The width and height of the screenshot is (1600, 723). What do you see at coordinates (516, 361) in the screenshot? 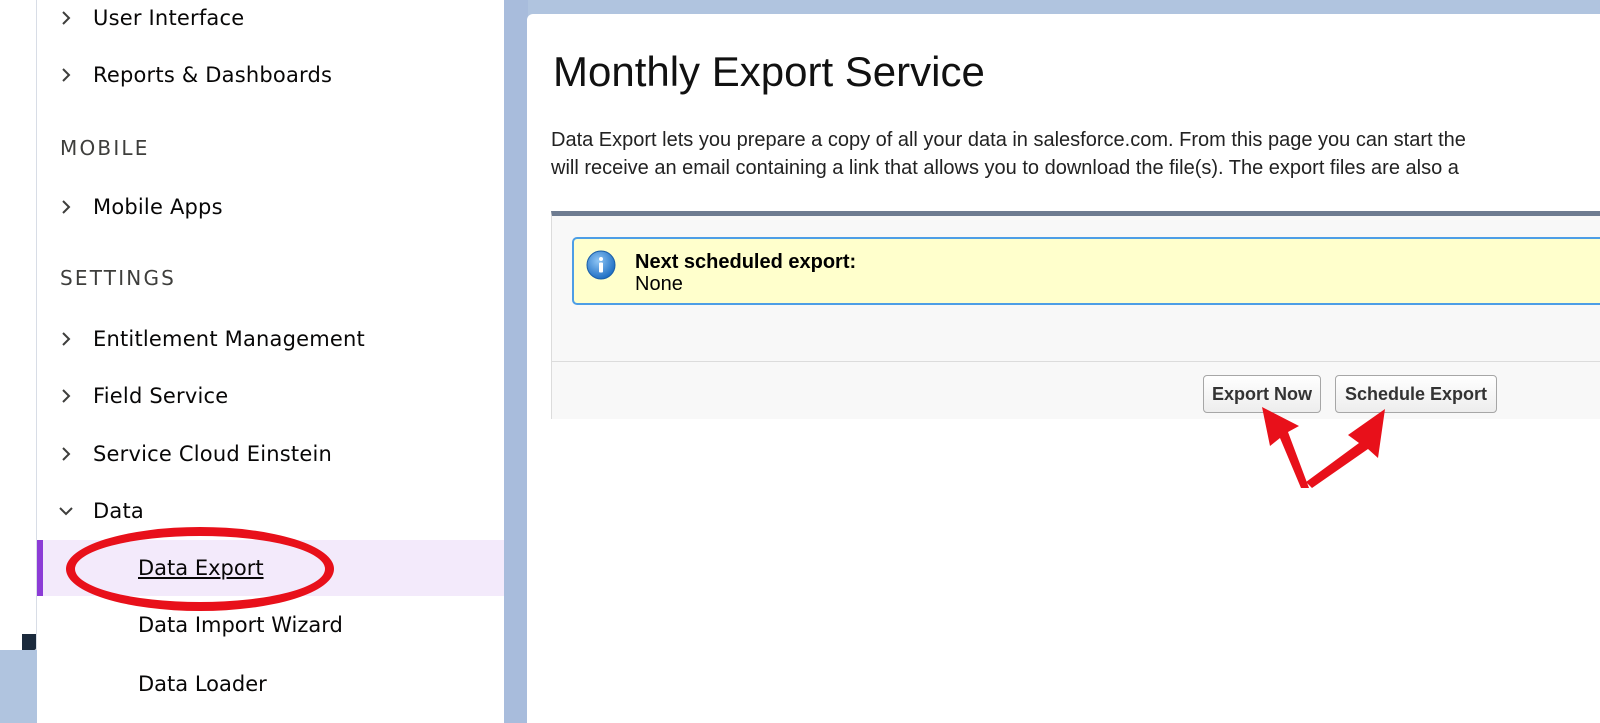
I see `background-divider` at bounding box center [516, 361].